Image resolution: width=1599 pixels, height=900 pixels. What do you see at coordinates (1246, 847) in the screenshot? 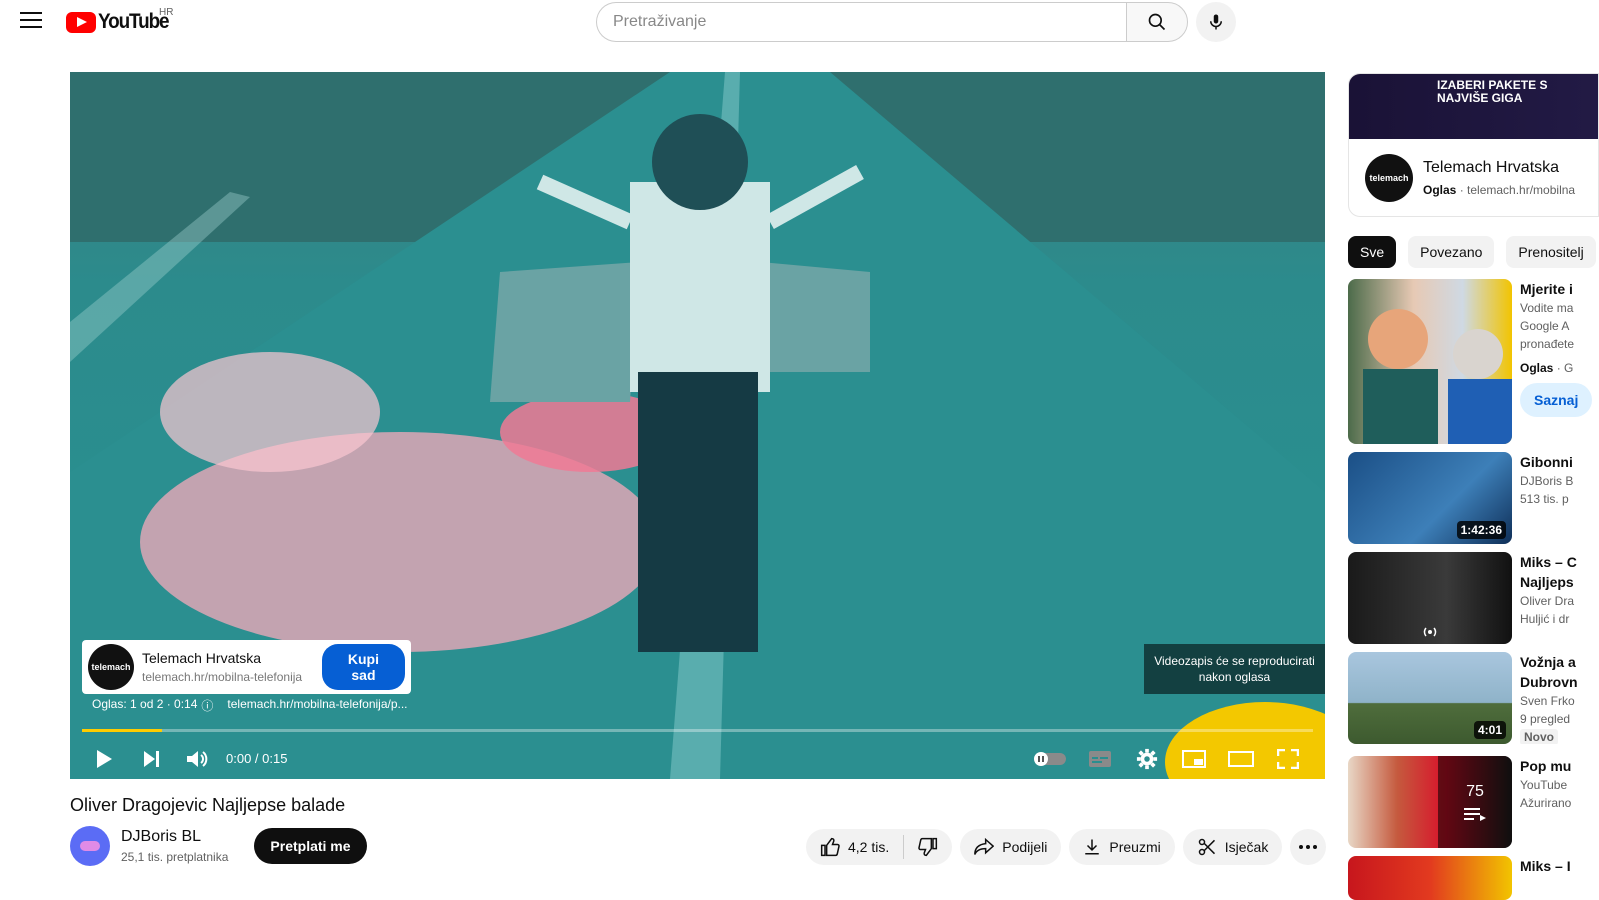
I see `clip-label: Isječak` at bounding box center [1246, 847].